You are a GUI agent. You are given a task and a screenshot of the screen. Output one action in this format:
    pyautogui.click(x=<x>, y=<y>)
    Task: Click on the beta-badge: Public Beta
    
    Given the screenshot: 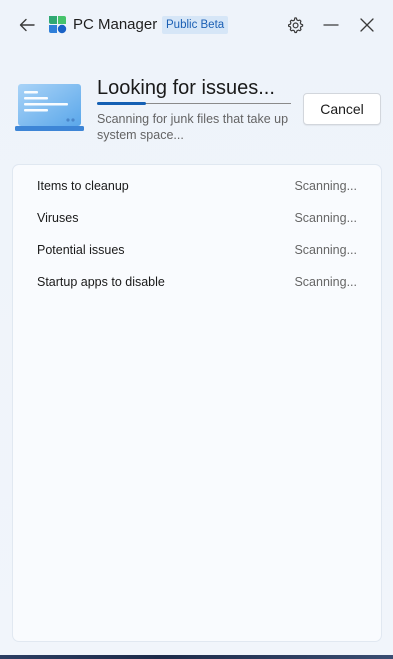 What is the action you would take?
    pyautogui.click(x=195, y=25)
    